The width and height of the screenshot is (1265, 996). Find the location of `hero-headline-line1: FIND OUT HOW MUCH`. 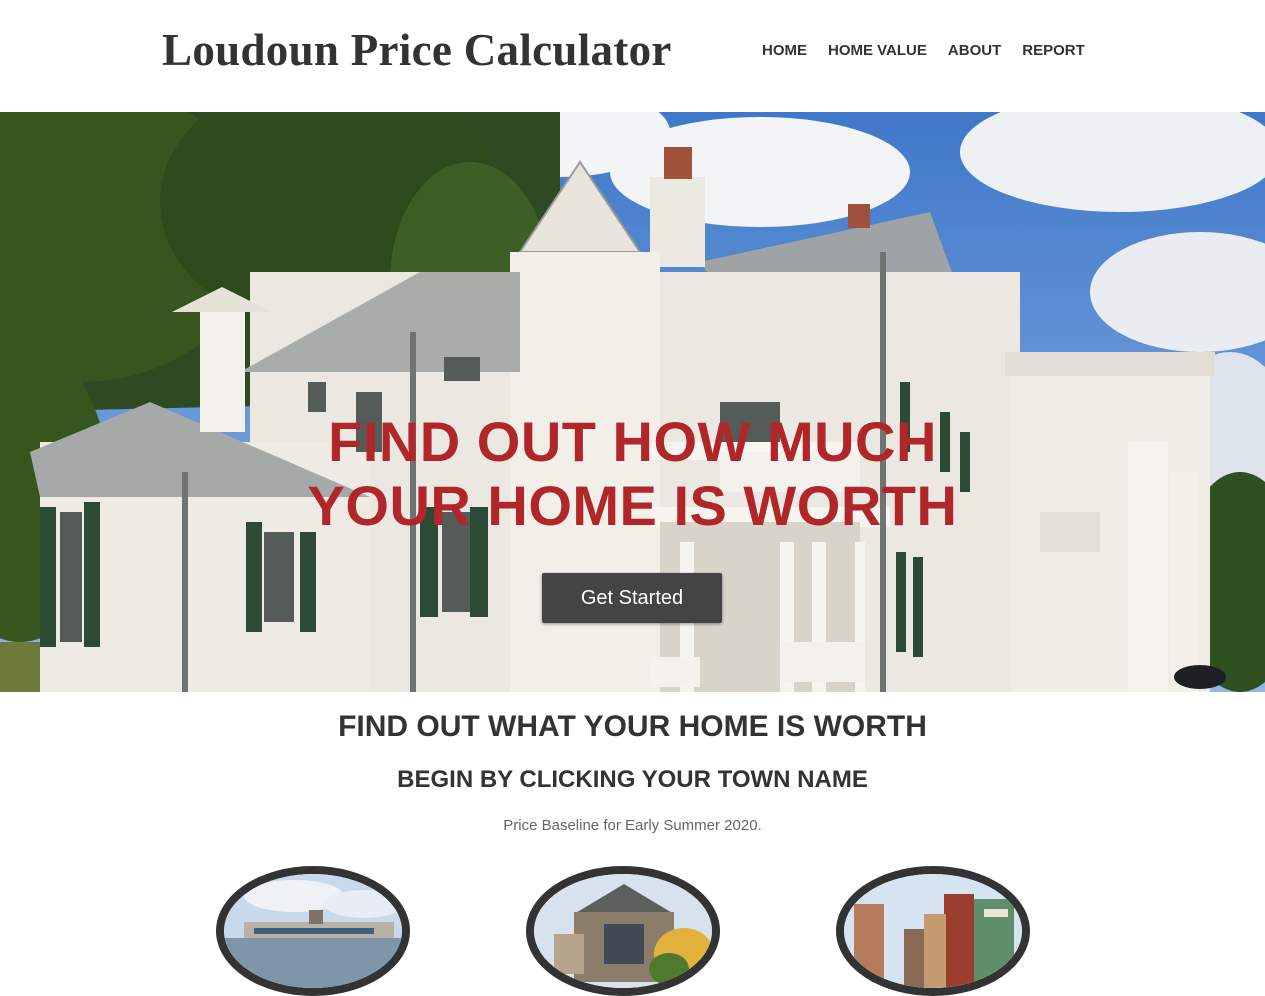

hero-headline-line1: FIND OUT HOW MUCH is located at coordinates (632, 441).